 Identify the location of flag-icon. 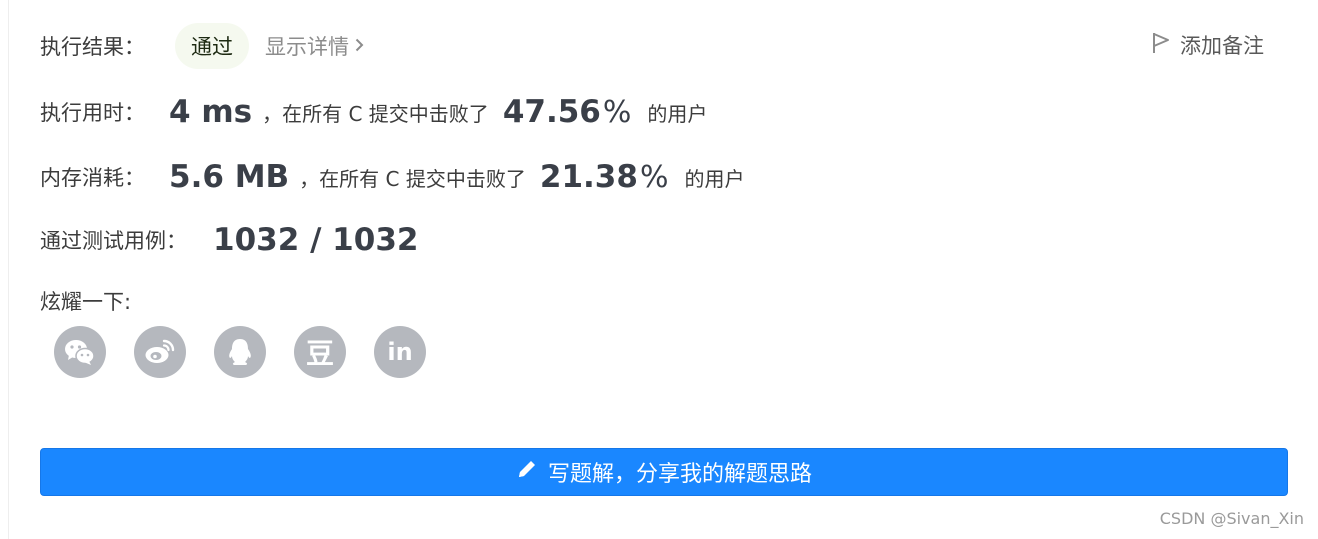
(1166, 45).